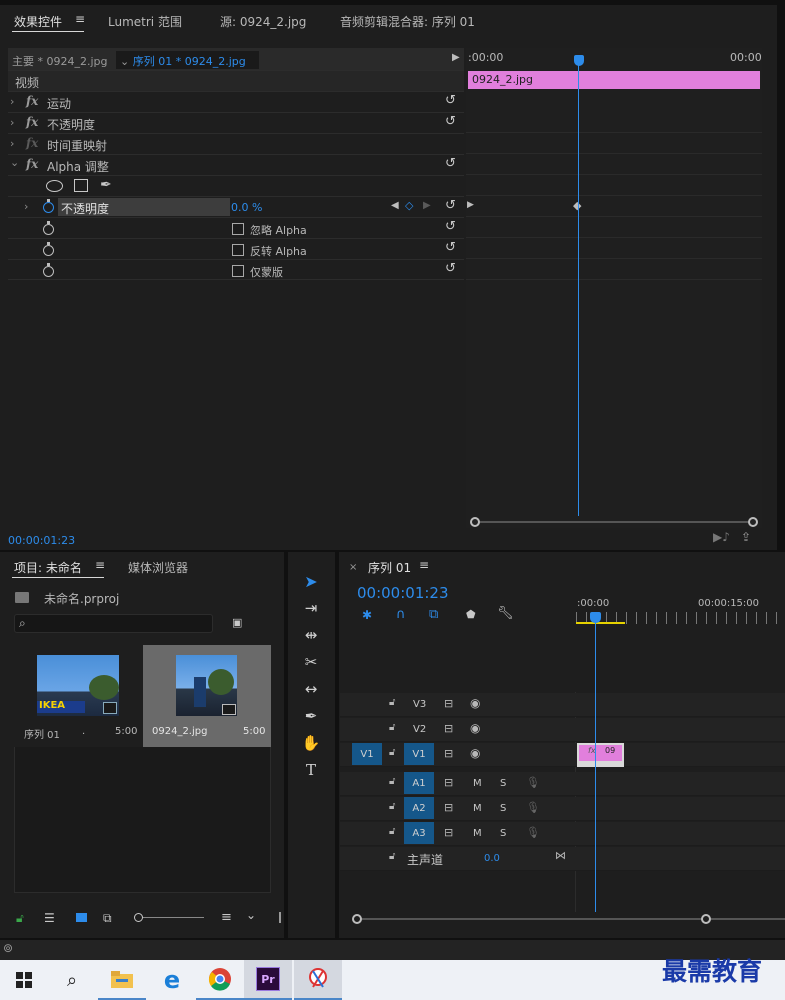 The width and height of the screenshot is (785, 1000). I want to click on tab-lumetri-scopes: Lumetri 范围, so click(145, 21).